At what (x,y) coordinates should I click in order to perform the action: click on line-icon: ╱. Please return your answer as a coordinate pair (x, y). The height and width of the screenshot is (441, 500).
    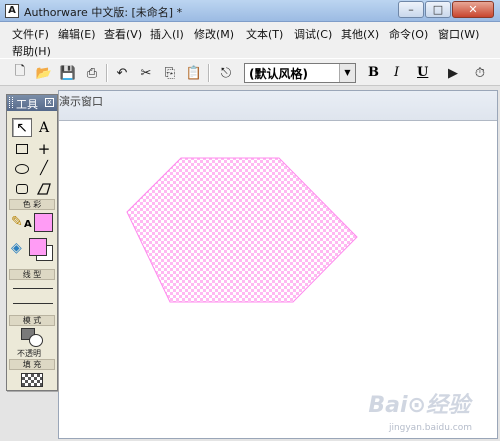
    Looking at the image, I should click on (44, 168).